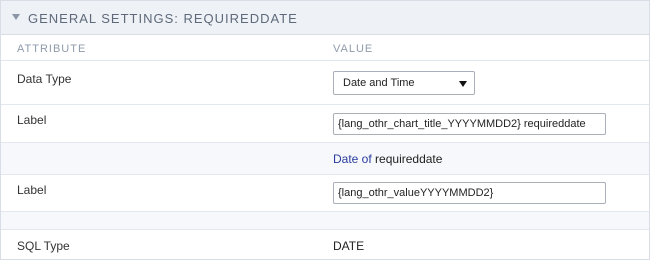  Describe the element at coordinates (52, 49) in the screenshot. I see `attribute-column-header: ATTRIBUTE` at that location.